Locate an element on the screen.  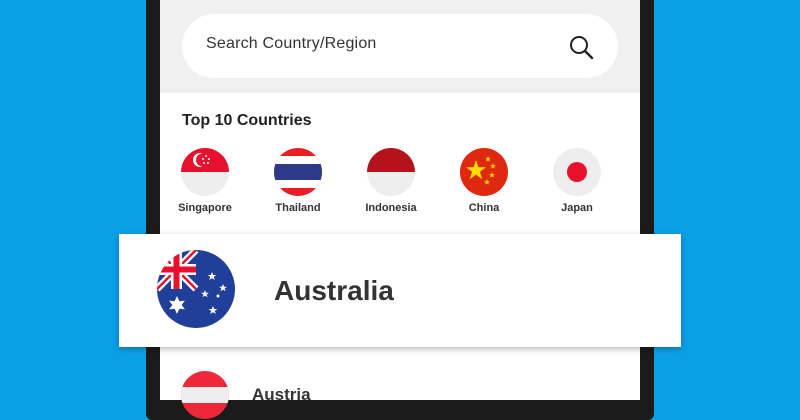
country-japan: Japan is located at coordinates (577, 181).